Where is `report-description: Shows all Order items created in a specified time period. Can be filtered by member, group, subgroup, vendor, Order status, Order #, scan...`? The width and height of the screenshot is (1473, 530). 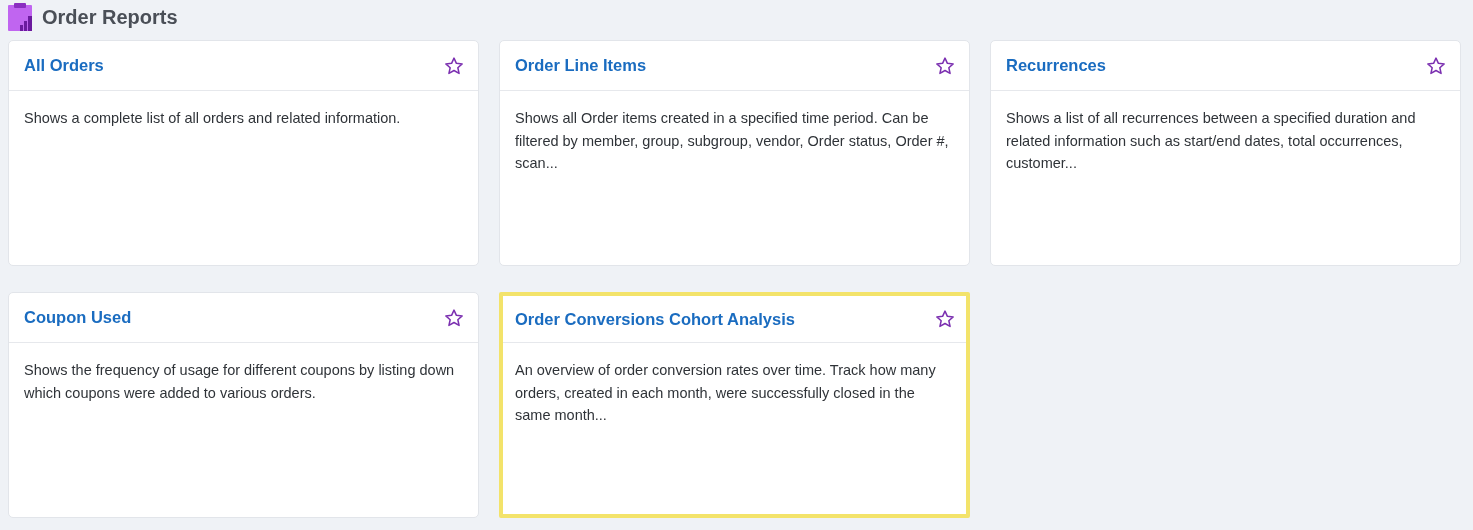
report-description: Shows all Order items created in a specified time period. Can be filtered by member, group, subgroup, vendor, Order status, Order #, scan... is located at coordinates (732, 141).